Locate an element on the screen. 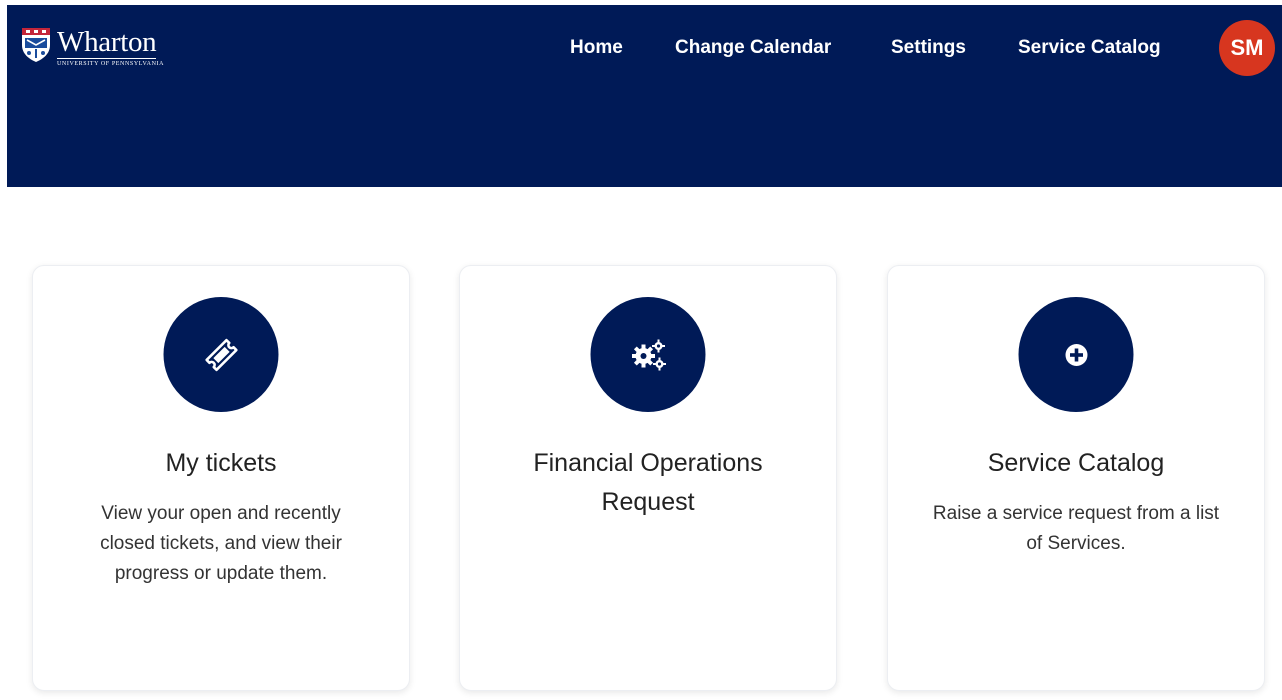 This screenshot has height=700, width=1282. wharton-logo: Wharton University of Pennsylvania is located at coordinates (92, 47).